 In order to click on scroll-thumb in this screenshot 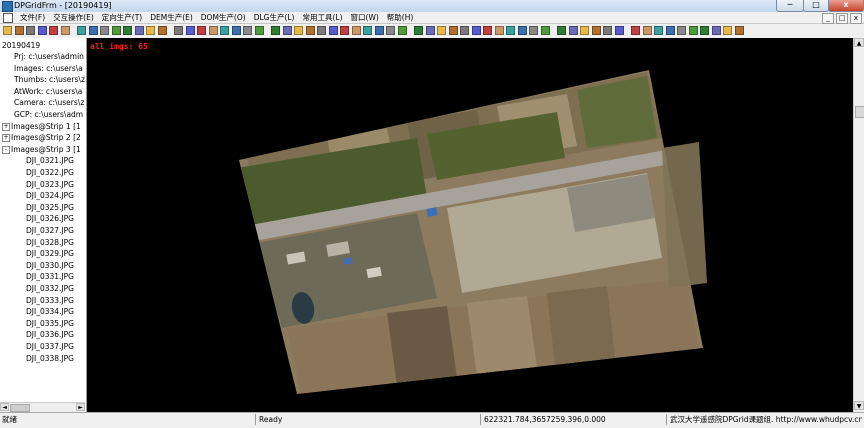, I will do `click(20, 408)`.